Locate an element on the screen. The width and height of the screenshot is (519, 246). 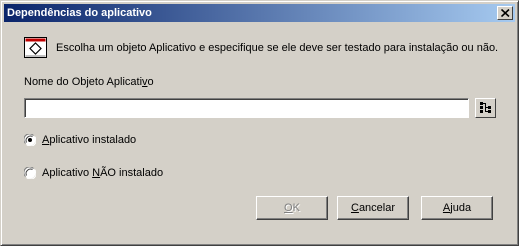
ok-button: OK is located at coordinates (292, 208).